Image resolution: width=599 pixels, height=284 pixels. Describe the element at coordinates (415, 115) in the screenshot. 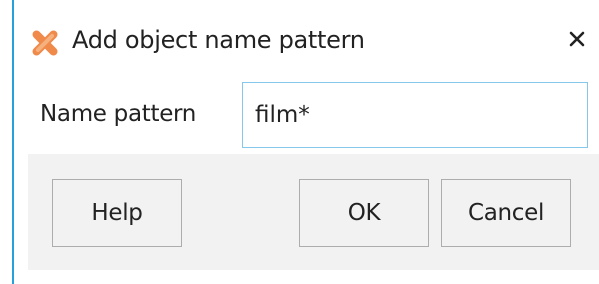

I see `name-pattern-input` at that location.